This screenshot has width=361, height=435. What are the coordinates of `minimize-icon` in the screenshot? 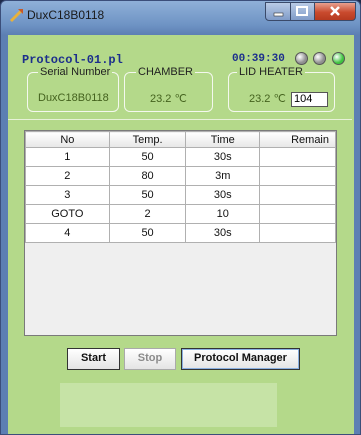 It's located at (278, 14).